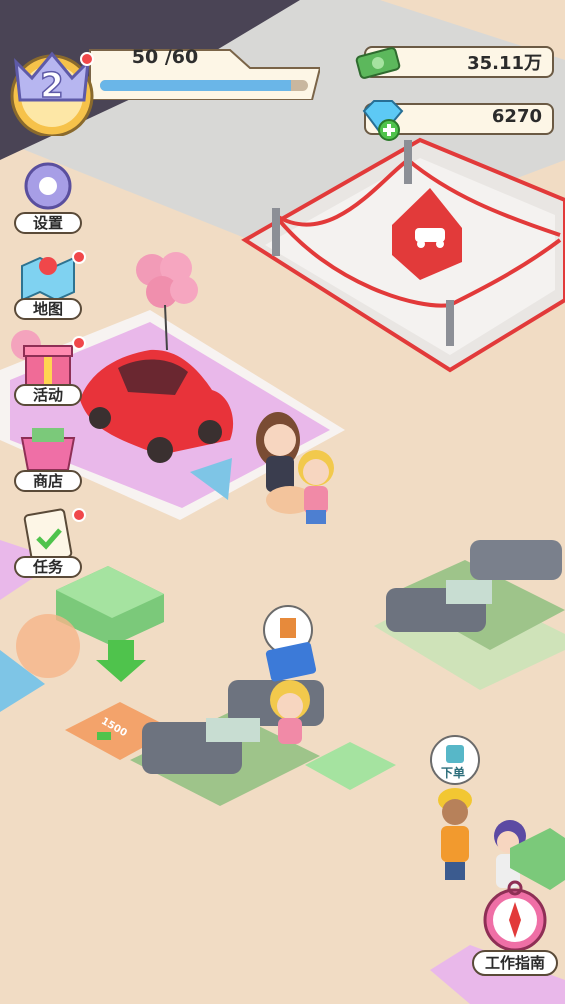 The width and height of the screenshot is (565, 1004). What do you see at coordinates (79, 257) in the screenshot?
I see `map-alert-dot` at bounding box center [79, 257].